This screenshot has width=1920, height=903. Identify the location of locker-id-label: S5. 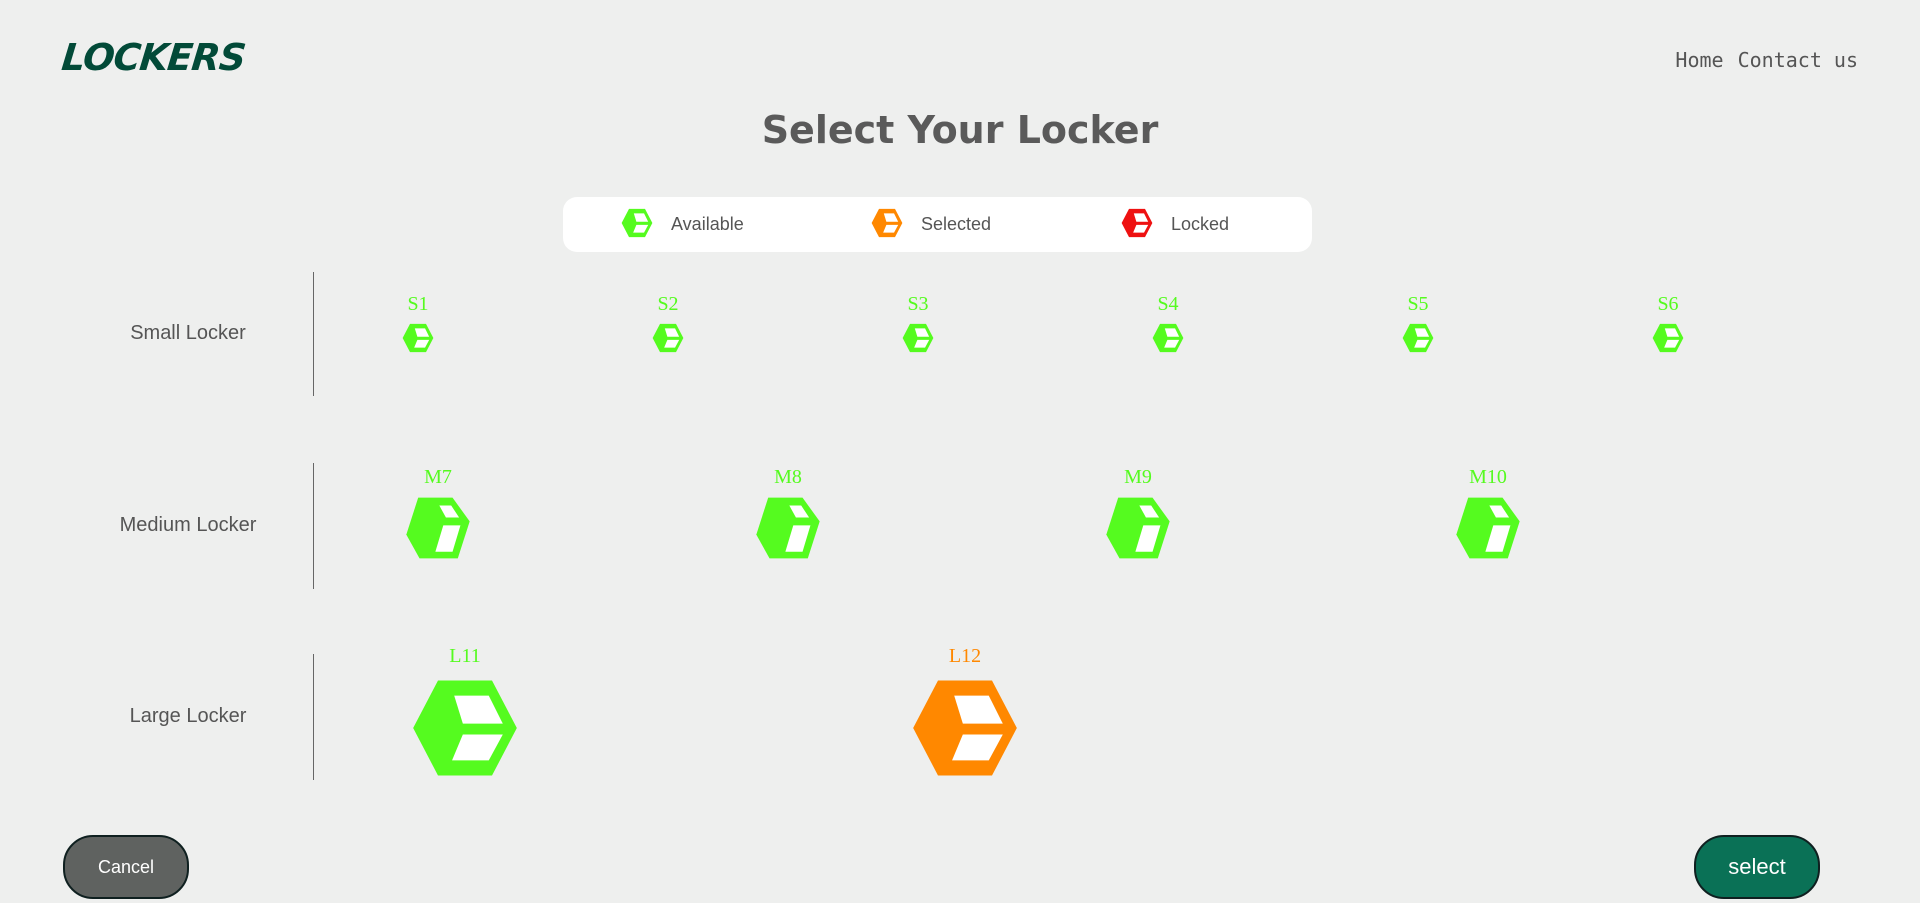
(1418, 304).